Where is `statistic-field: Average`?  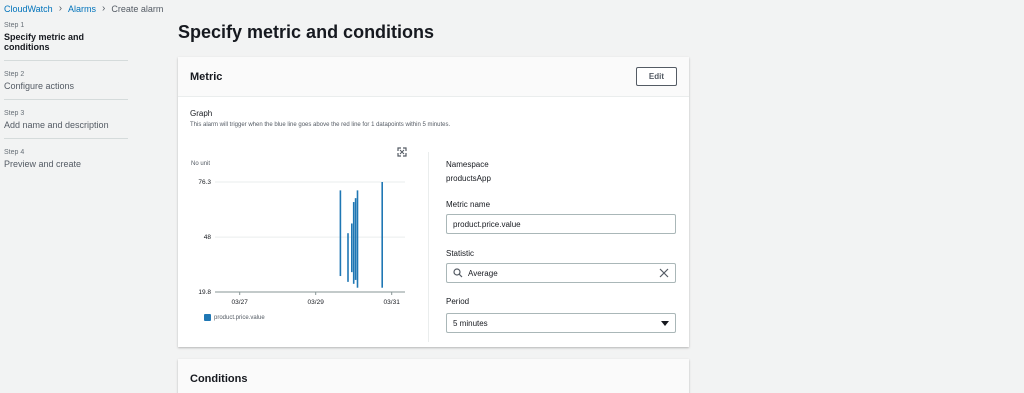 statistic-field: Average is located at coordinates (561, 273).